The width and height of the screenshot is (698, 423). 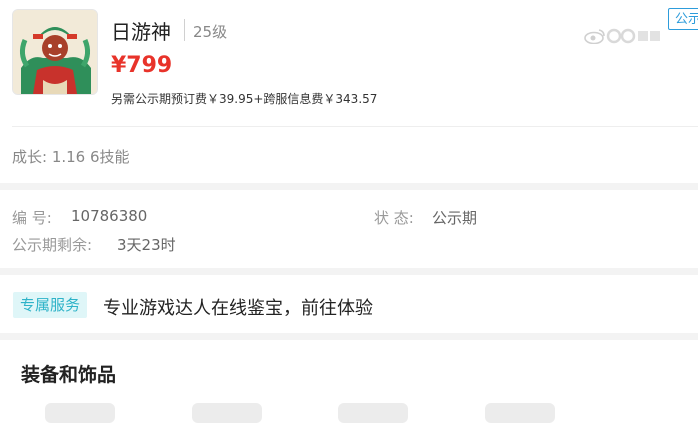 I want to click on weibo-icon, so click(x=594, y=36).